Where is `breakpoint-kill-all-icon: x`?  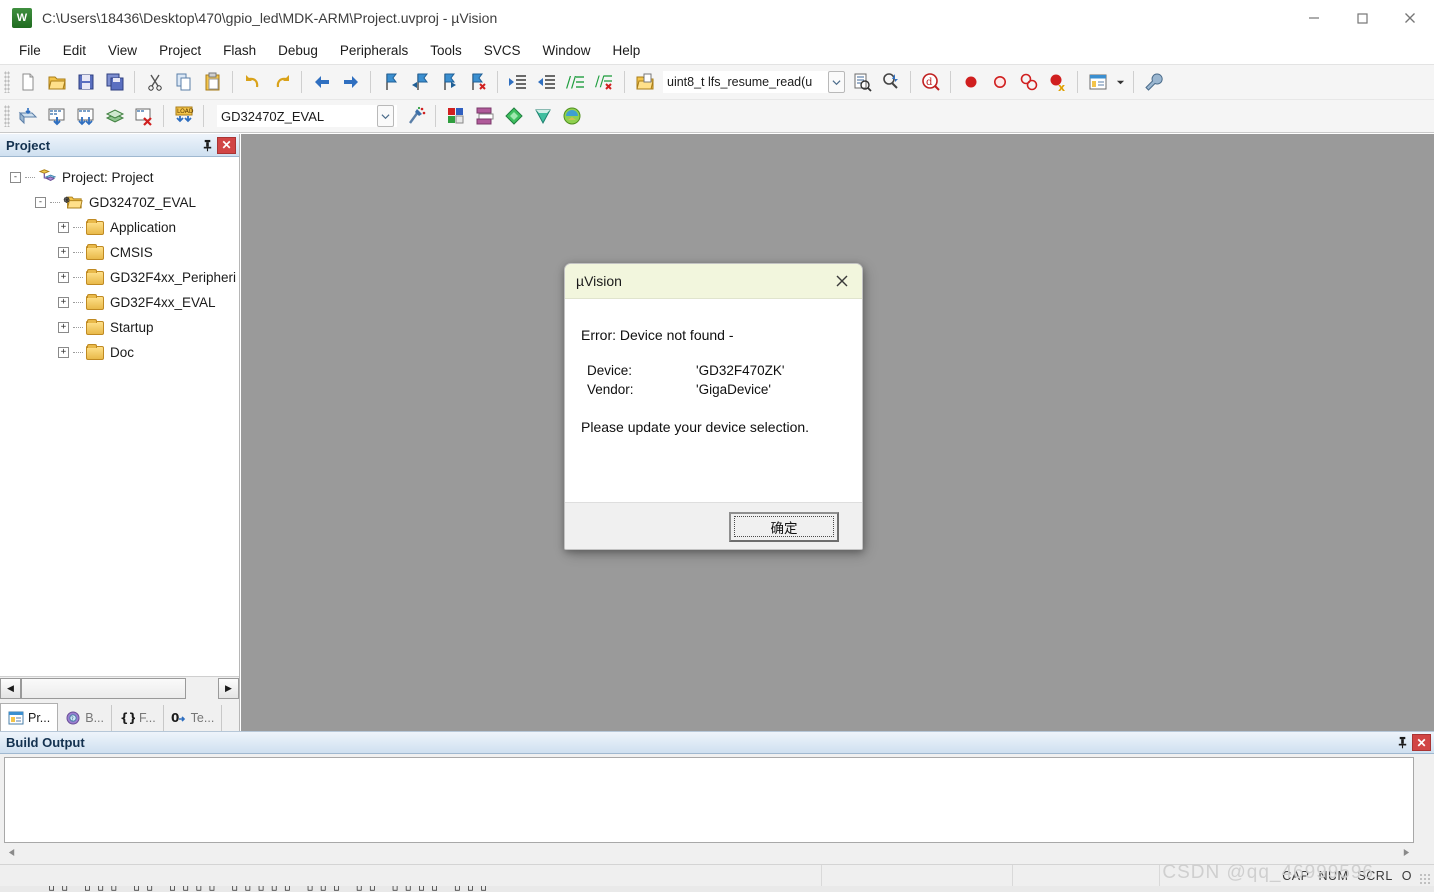
breakpoint-kill-all-icon: x is located at coordinates (1057, 82).